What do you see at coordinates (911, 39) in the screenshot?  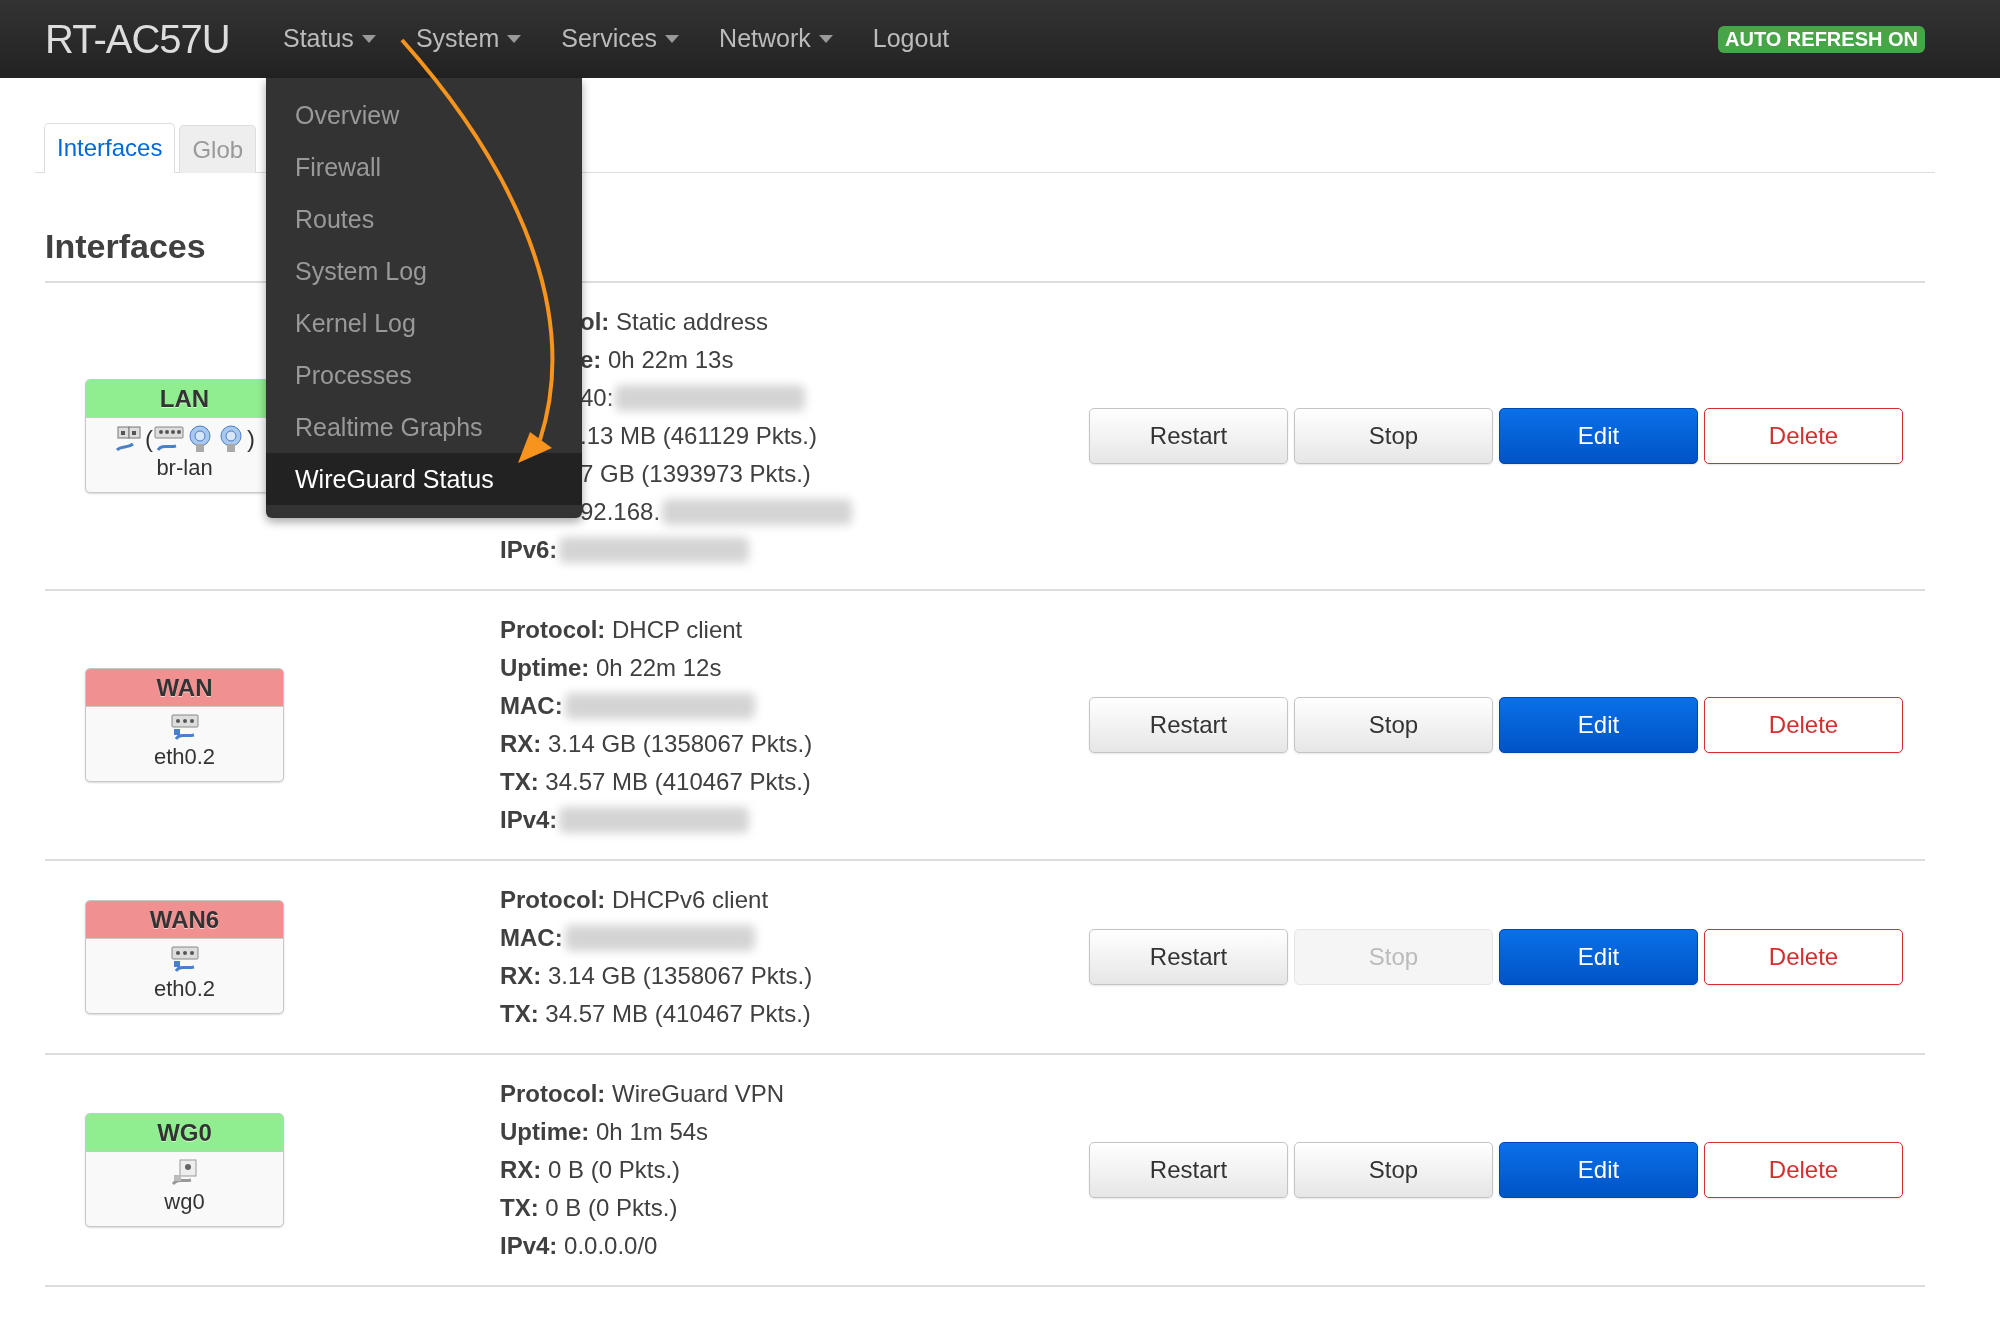 I see `nav-menu: Logout` at bounding box center [911, 39].